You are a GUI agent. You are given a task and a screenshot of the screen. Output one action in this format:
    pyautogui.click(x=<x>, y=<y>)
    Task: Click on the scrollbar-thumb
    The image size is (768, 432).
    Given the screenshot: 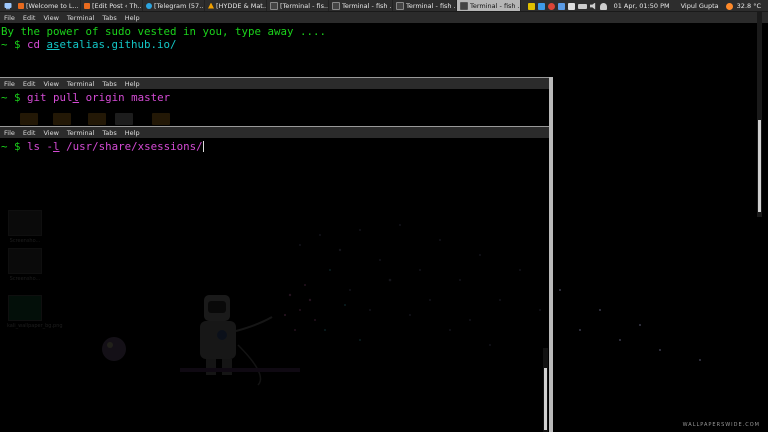 What is the action you would take?
    pyautogui.click(x=545, y=399)
    